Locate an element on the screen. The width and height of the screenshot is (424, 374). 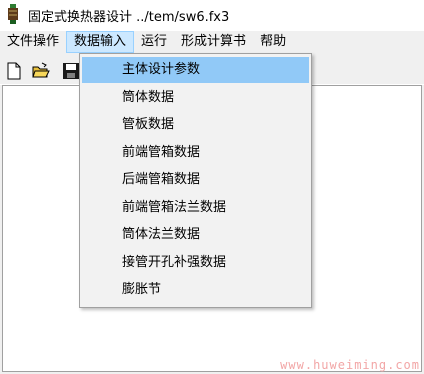
menu-item-rear-channel-data: 后端管箱数据 is located at coordinates (195, 180).